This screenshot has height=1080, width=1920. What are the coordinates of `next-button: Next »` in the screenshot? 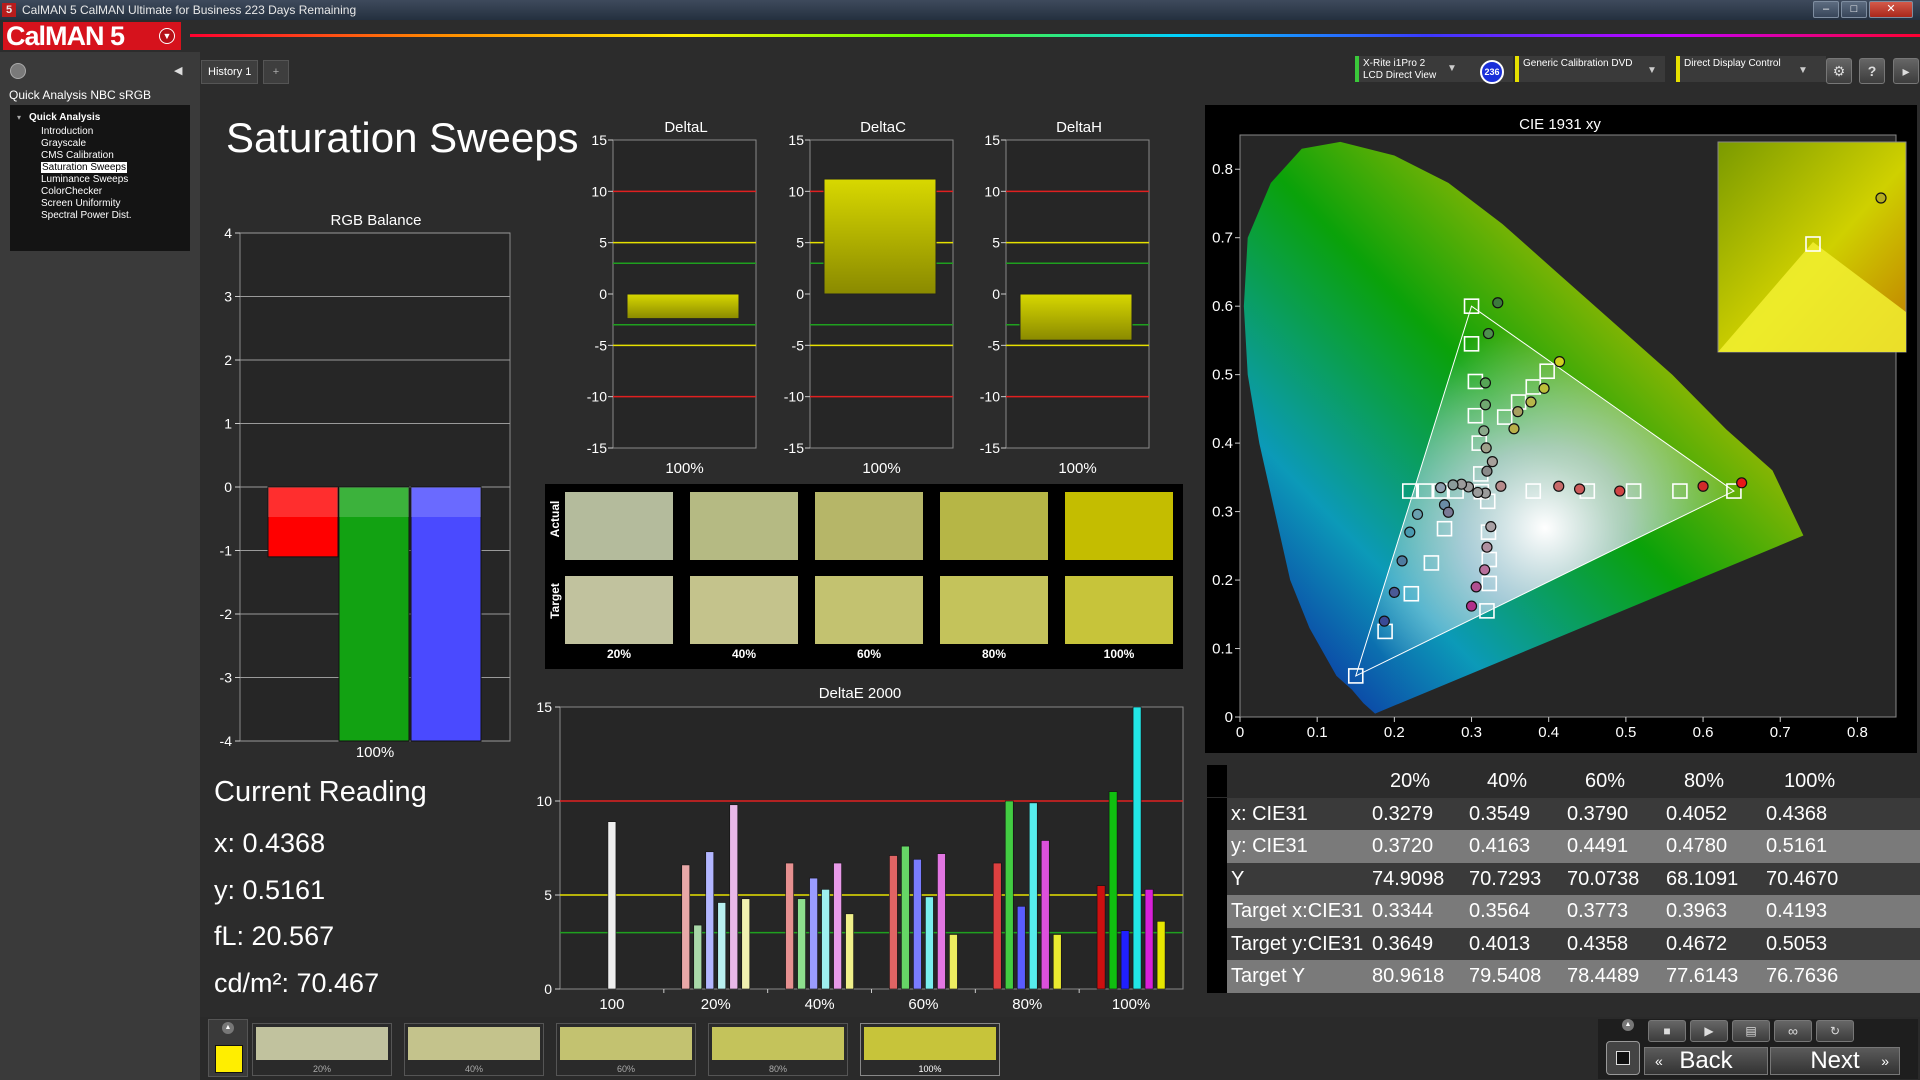 It's located at (1835, 1061).